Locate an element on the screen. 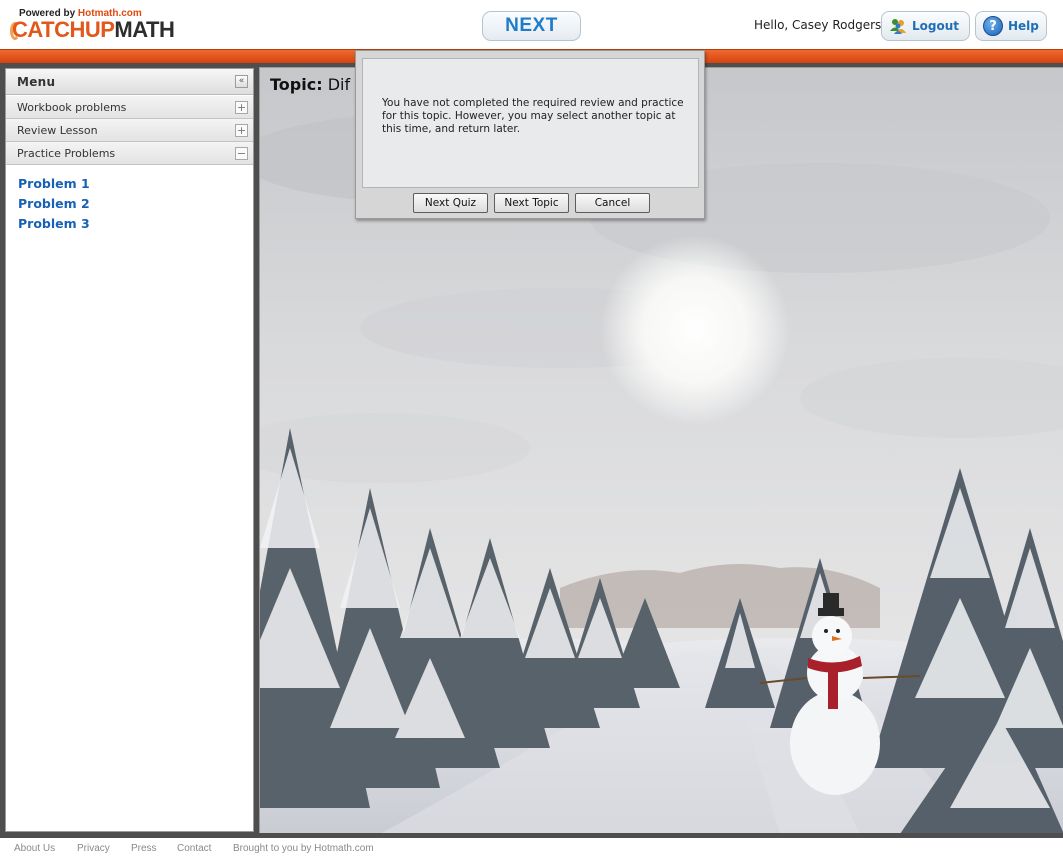  problem-link-2: Problem 2 is located at coordinates (54, 204).